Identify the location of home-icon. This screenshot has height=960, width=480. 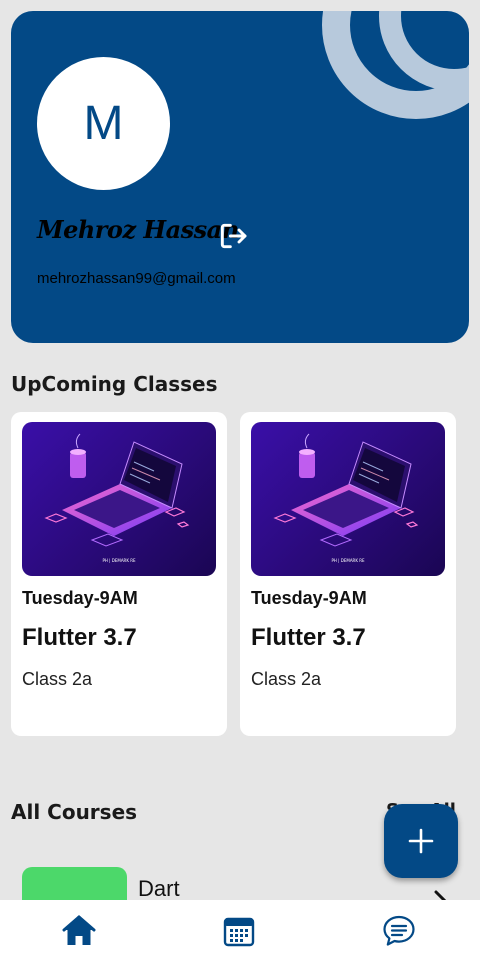
(79, 931).